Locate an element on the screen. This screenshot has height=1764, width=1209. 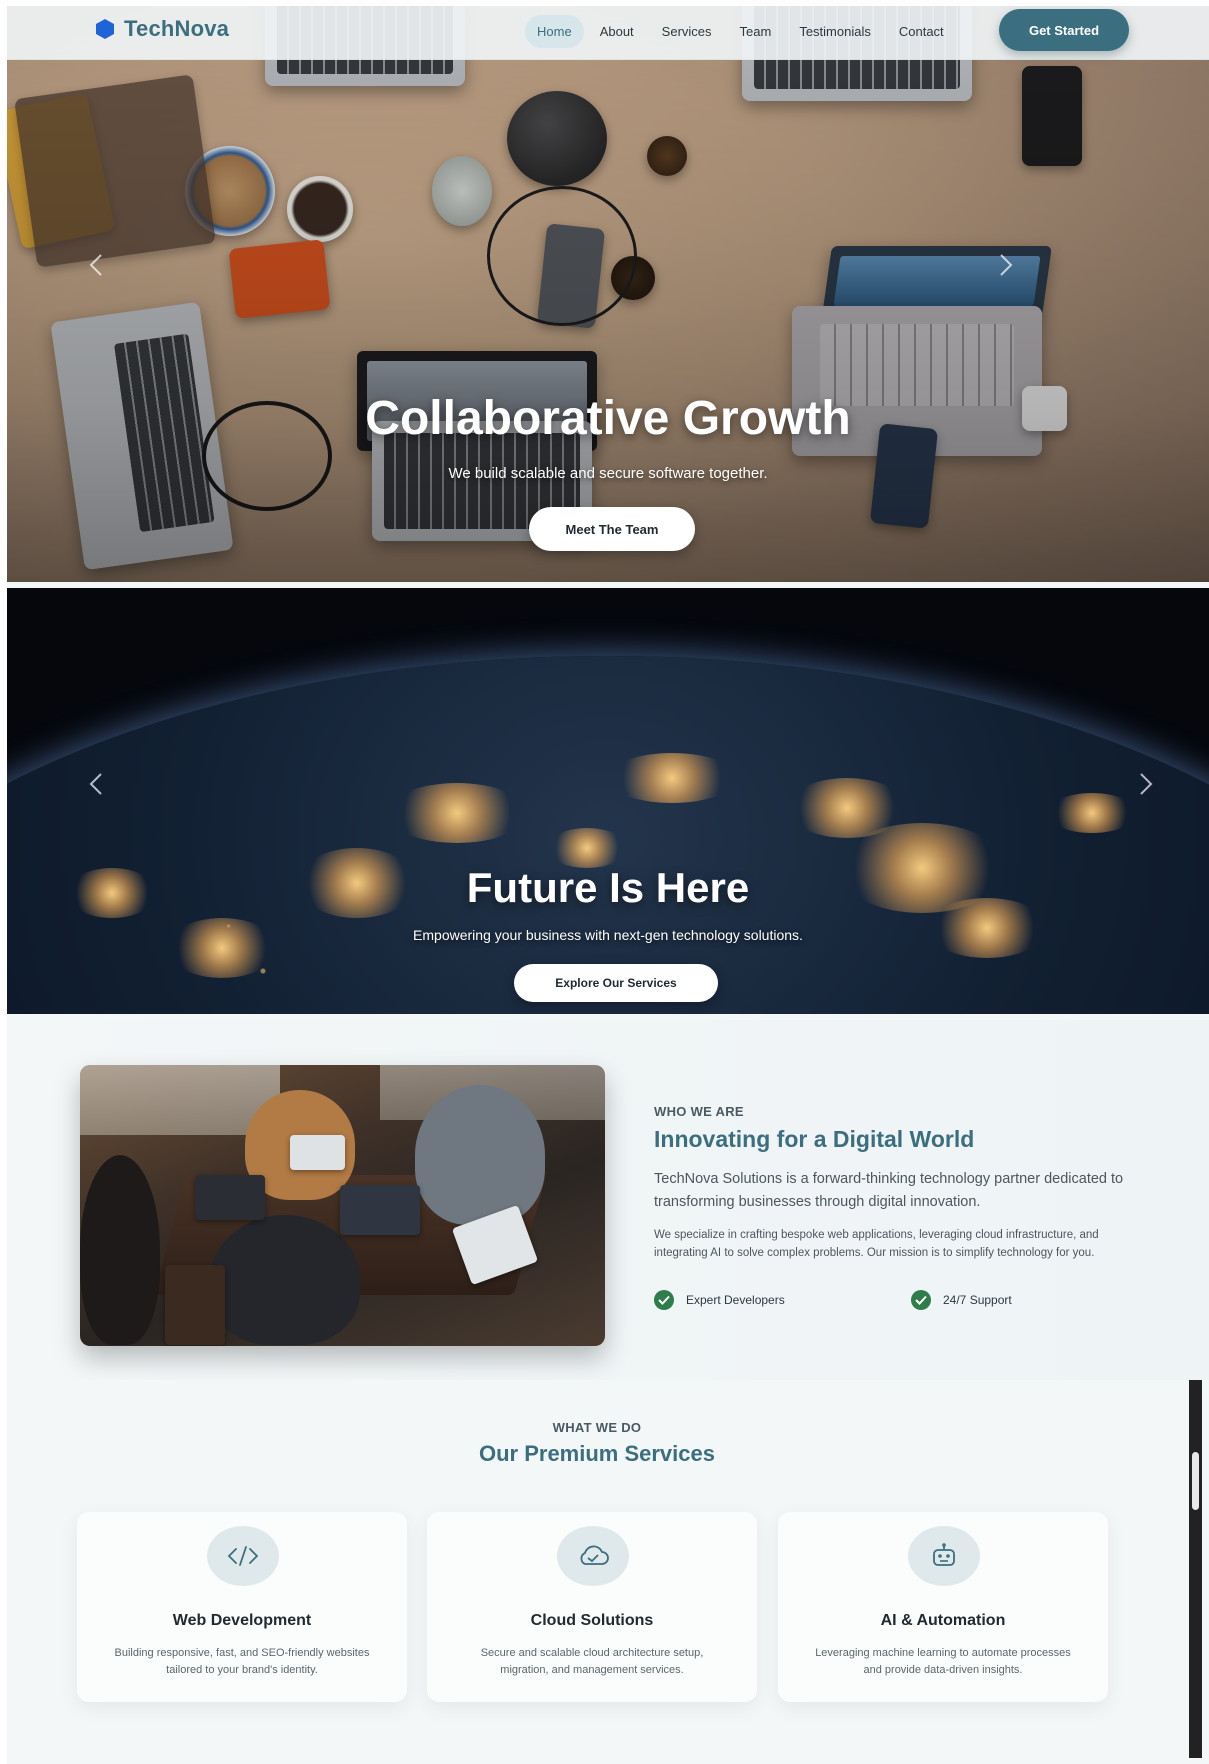
nav-link-home: Home is located at coordinates (554, 31).